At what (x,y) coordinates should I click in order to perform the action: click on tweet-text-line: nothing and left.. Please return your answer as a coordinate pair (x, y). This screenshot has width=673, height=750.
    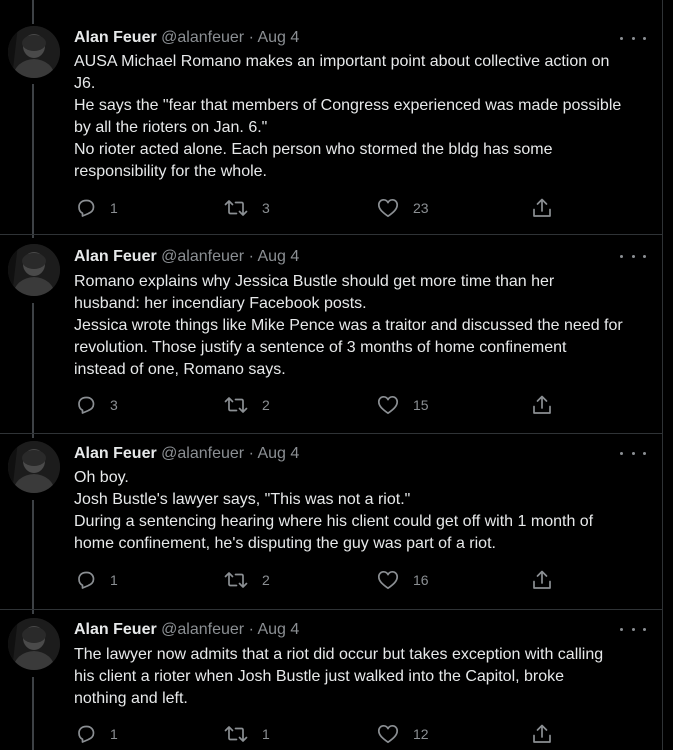
    Looking at the image, I should click on (131, 698).